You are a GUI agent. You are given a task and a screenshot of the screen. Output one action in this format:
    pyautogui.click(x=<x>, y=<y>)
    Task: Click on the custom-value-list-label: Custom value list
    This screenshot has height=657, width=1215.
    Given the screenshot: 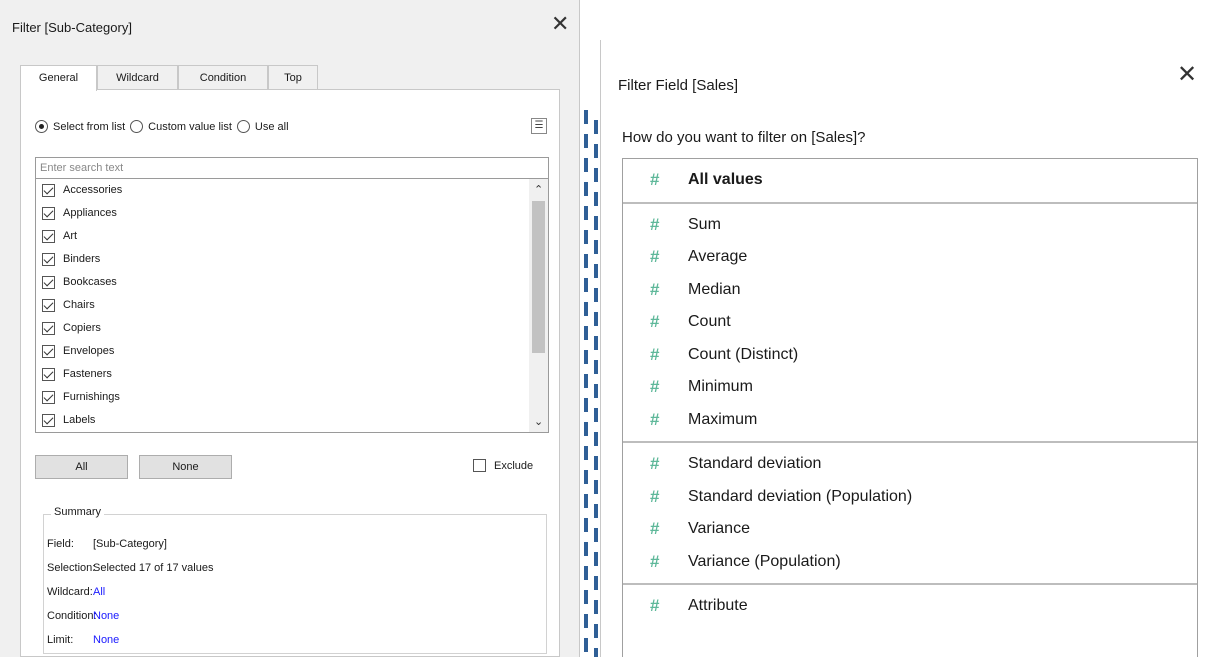 What is the action you would take?
    pyautogui.click(x=190, y=127)
    